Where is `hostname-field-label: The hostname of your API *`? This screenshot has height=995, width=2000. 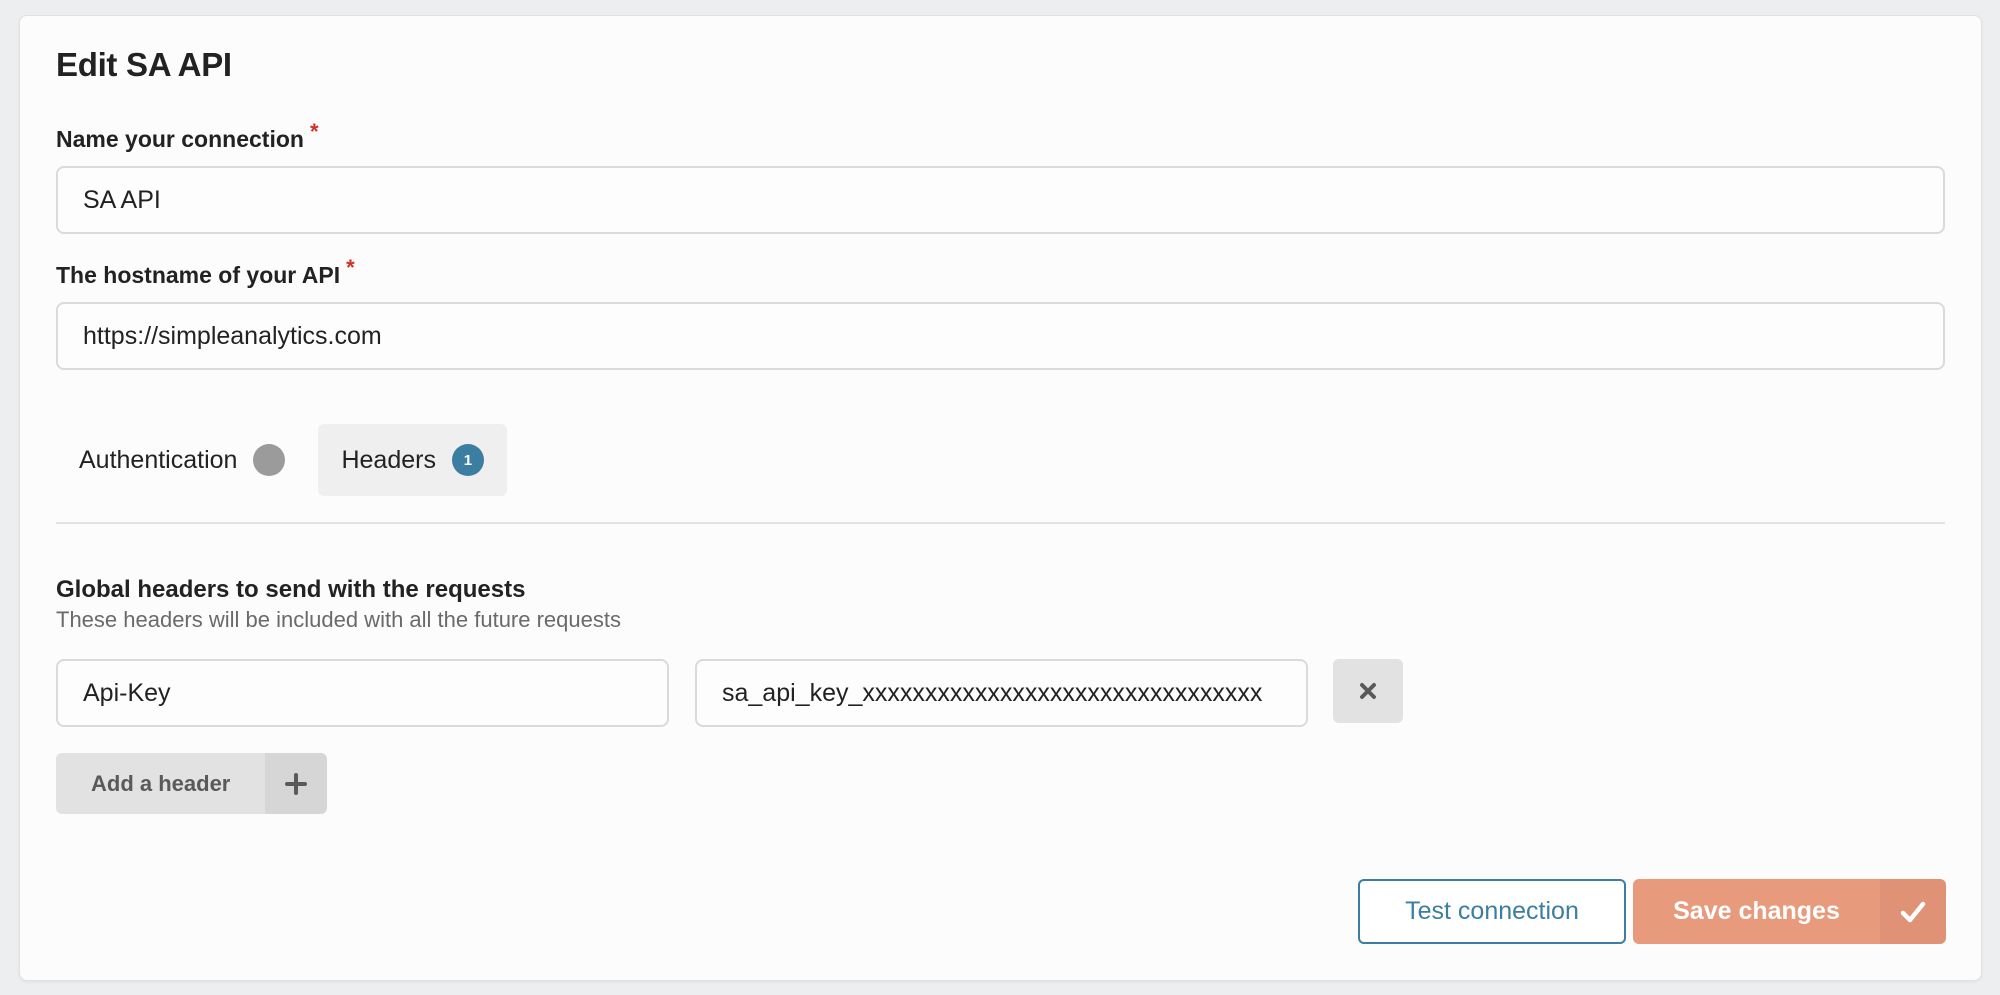
hostname-field-label: The hostname of your API * is located at coordinates (205, 272).